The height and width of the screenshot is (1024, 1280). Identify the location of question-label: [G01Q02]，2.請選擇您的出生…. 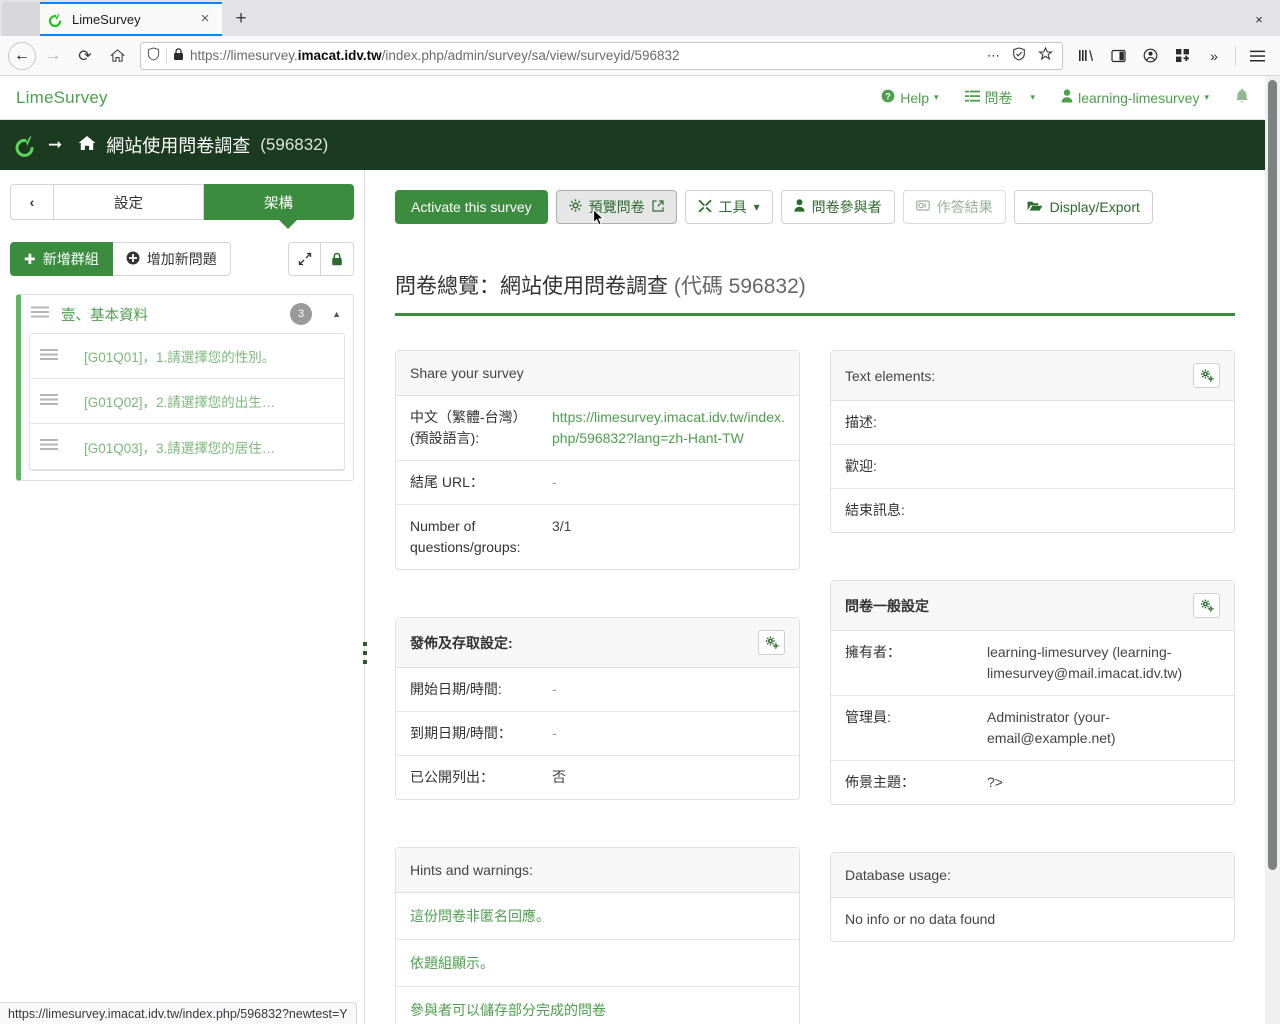
(179, 401).